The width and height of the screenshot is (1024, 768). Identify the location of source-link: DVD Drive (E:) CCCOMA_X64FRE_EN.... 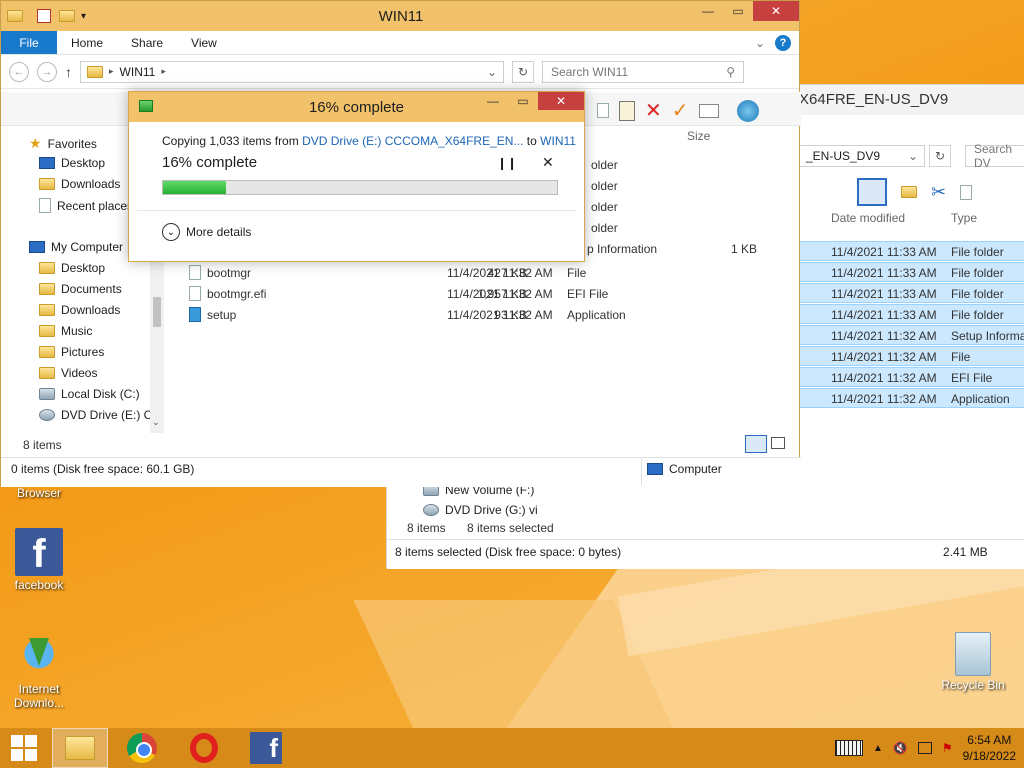
(412, 141).